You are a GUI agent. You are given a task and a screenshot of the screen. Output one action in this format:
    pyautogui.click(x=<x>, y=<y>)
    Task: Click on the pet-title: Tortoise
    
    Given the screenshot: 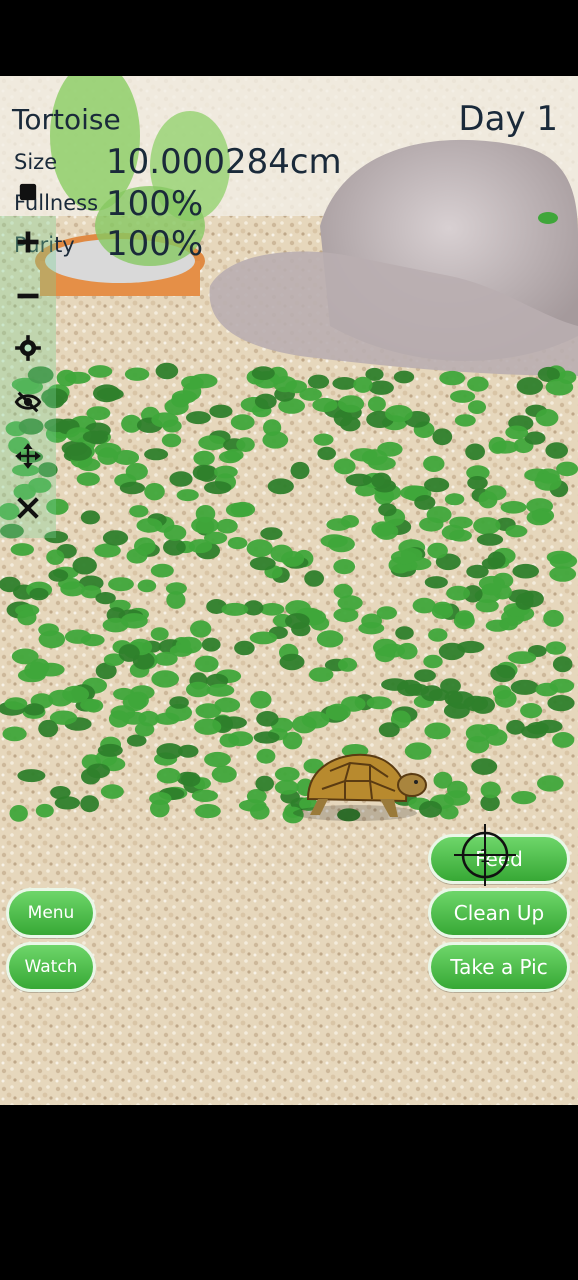 What is the action you would take?
    pyautogui.click(x=66, y=119)
    